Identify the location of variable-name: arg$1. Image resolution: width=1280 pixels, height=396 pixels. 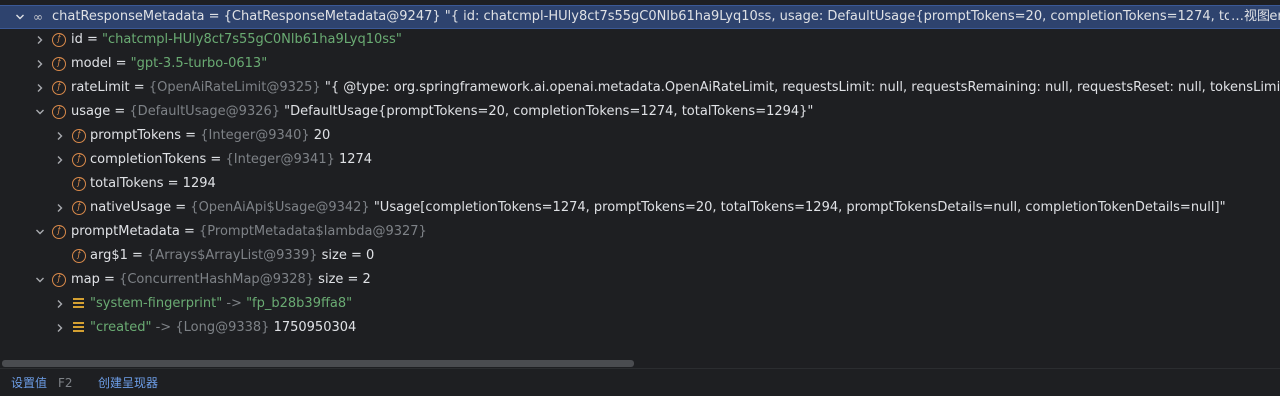
(109, 255).